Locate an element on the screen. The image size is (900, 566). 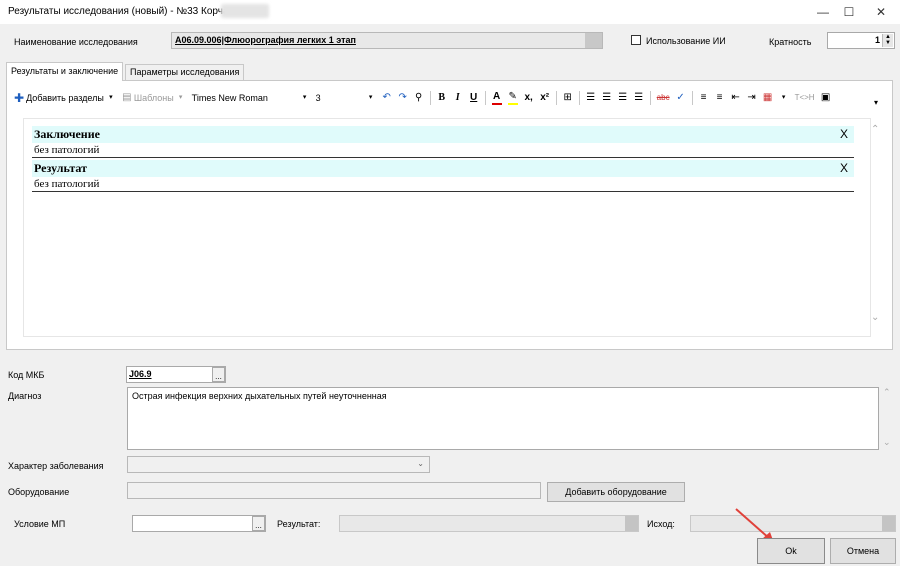
outcome-dropdown-arrow is located at coordinates (888, 523).